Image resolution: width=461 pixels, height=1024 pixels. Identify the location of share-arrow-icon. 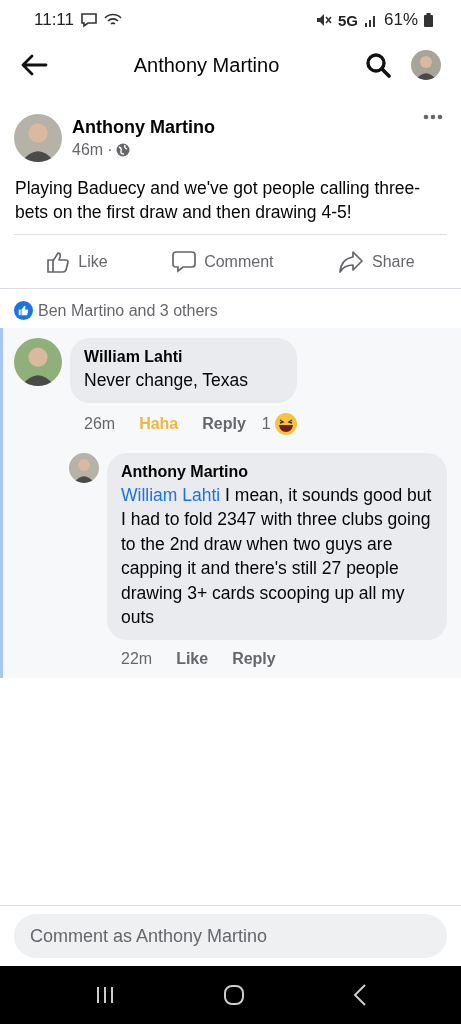
(351, 261).